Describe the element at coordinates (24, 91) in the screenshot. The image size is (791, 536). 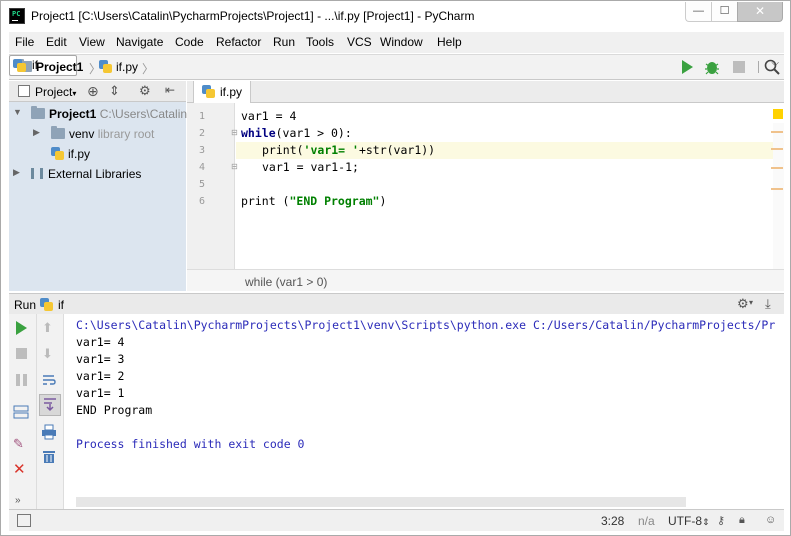
I see `project-view-icon` at that location.